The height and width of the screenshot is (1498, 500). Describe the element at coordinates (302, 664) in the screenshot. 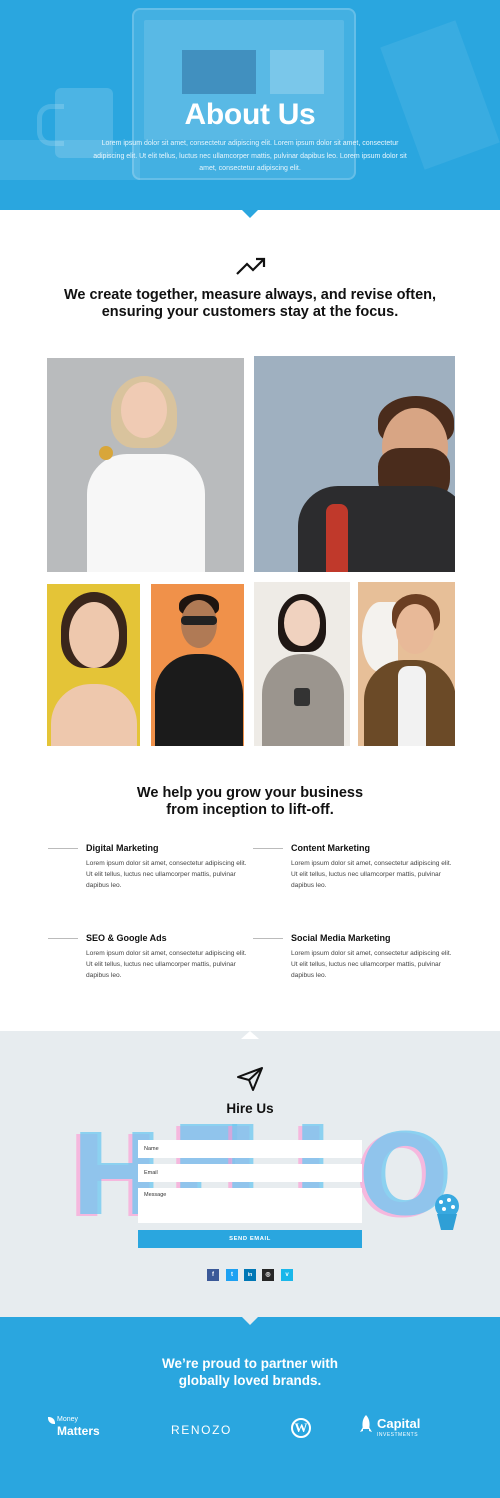

I see `team-photo-woman-phone` at that location.